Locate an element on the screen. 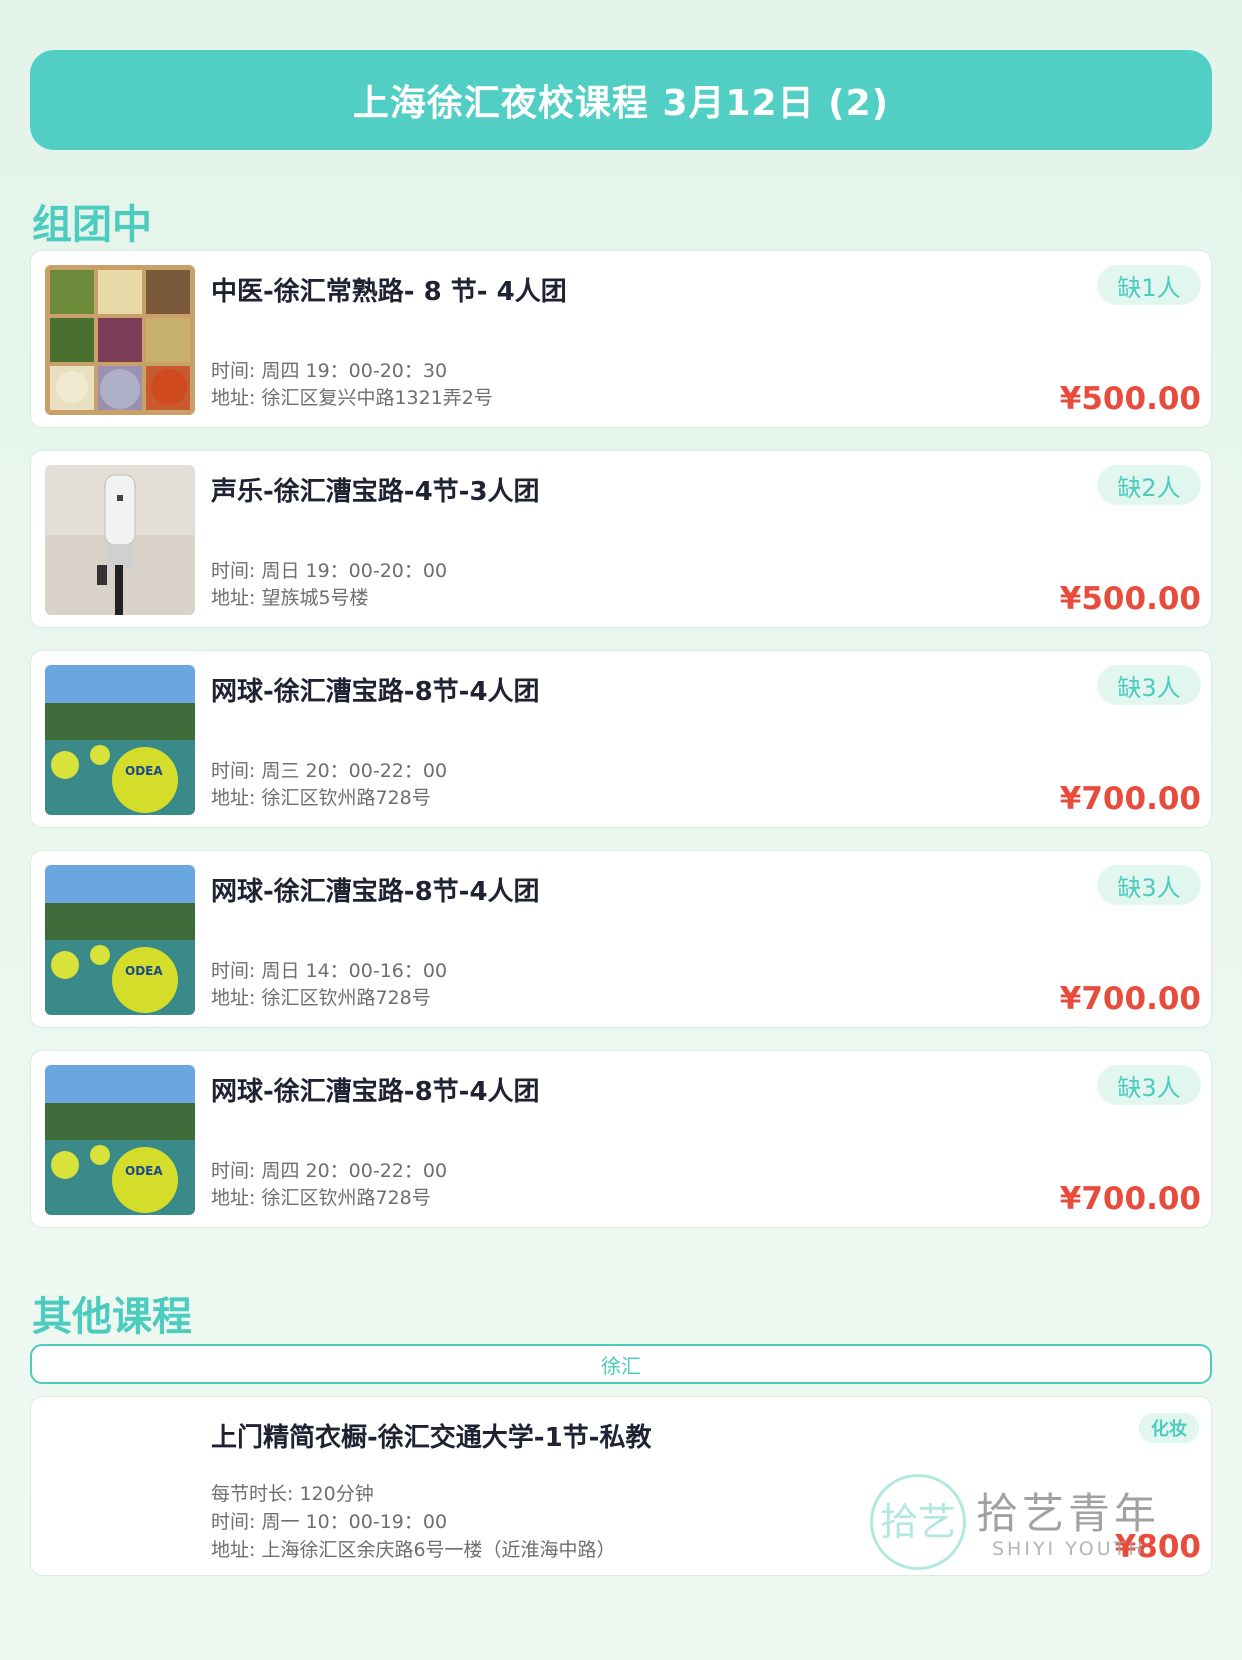  district-filter-tab: 徐汇 is located at coordinates (621, 1364).